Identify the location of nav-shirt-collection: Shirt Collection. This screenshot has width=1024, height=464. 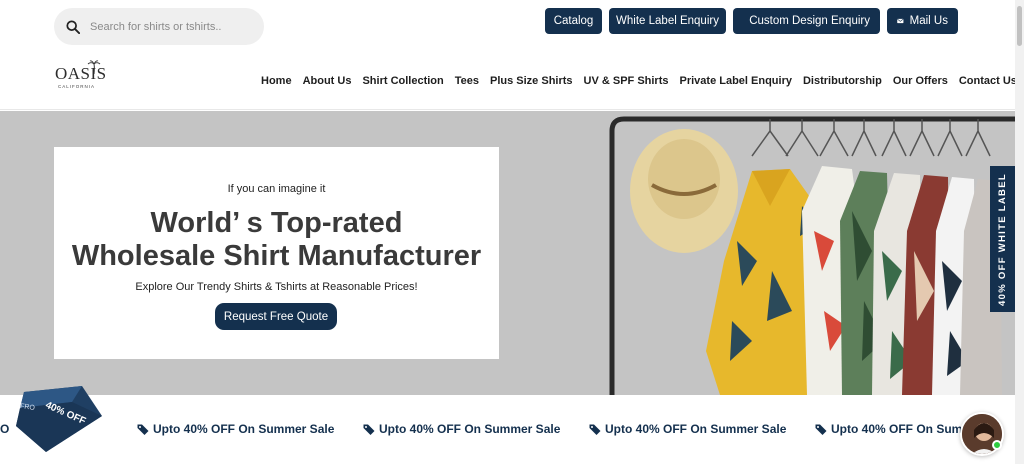
(402, 81).